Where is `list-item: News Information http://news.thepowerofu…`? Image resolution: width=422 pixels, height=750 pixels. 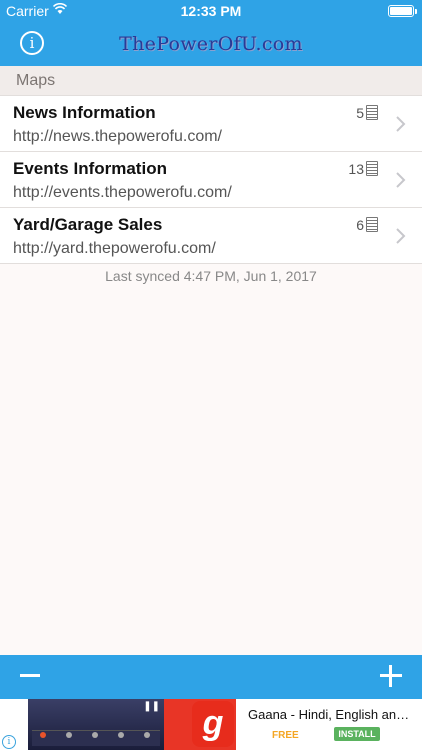
list-item: News Information http://news.thepowerofu… is located at coordinates (211, 124).